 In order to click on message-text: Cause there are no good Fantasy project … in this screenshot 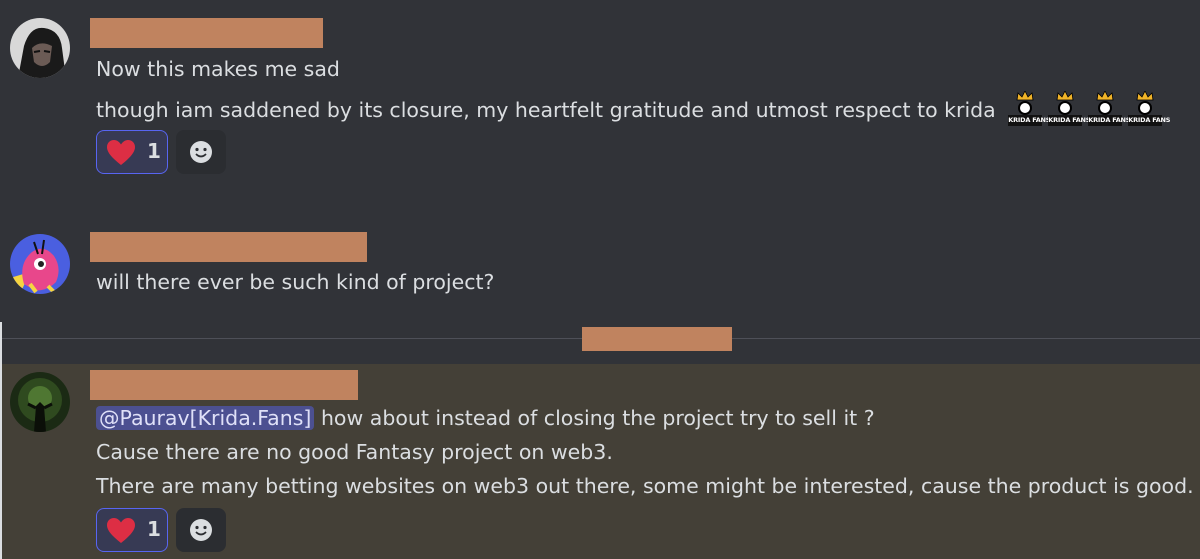, I will do `click(354, 452)`.